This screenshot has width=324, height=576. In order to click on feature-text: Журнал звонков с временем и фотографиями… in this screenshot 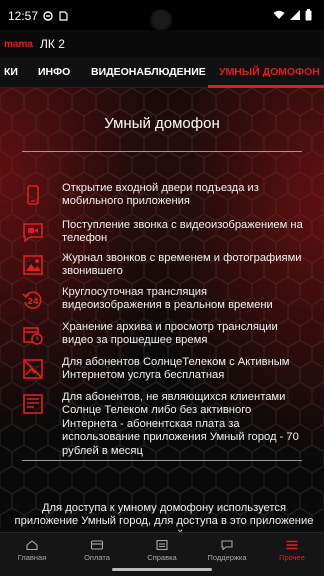, I will do `click(182, 265)`.